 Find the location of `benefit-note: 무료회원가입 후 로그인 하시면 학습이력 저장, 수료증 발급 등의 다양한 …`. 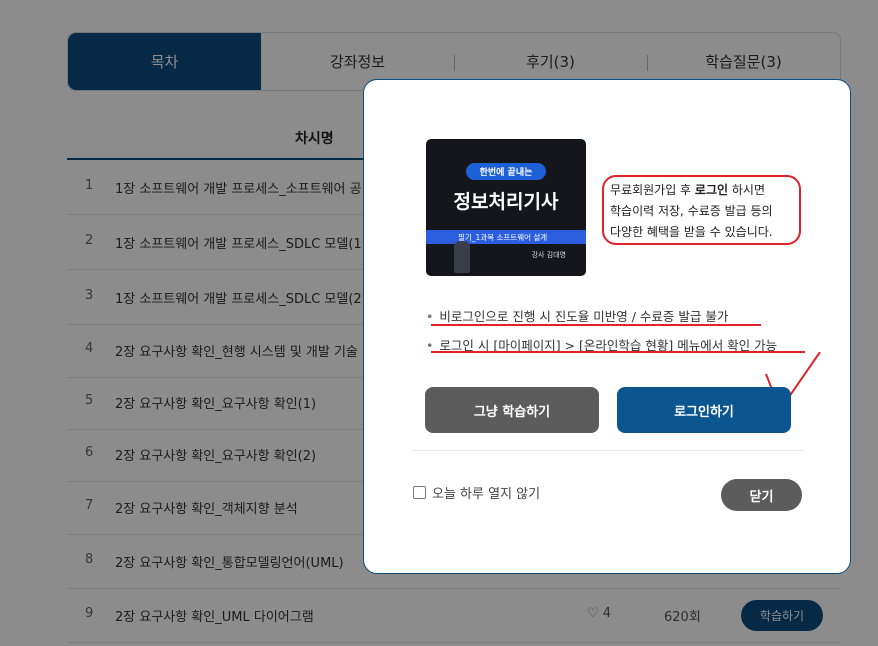

benefit-note: 무료회원가입 후 로그인 하시면 학습이력 저장, 수료증 발급 등의 다양한 … is located at coordinates (701, 210).